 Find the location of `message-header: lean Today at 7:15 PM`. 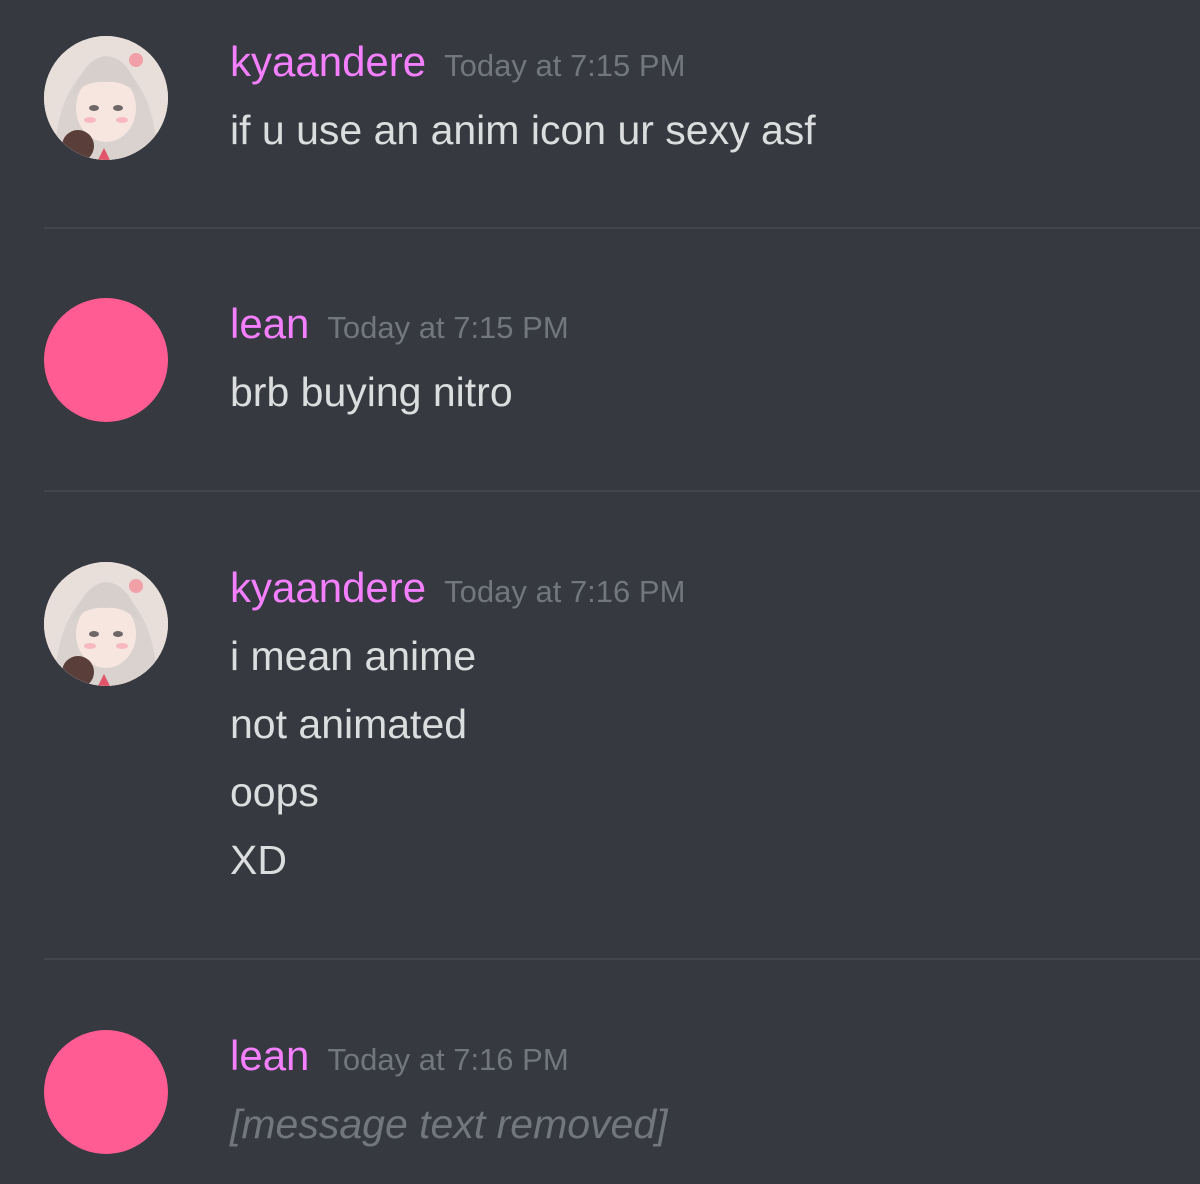

message-header: lean Today at 7:15 PM is located at coordinates (399, 326).